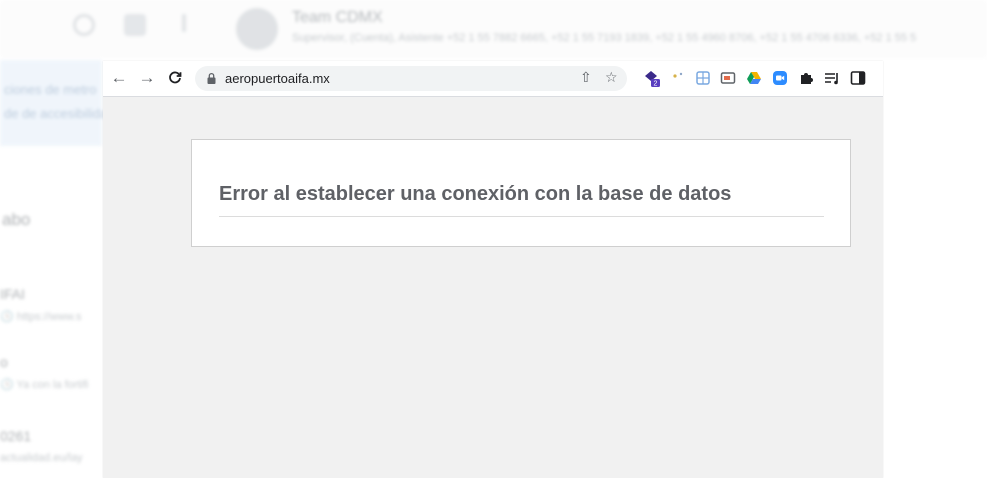 The height and width of the screenshot is (478, 987). Describe the element at coordinates (277, 78) in the screenshot. I see `url-text: aeropuertoaifa.mx` at that location.